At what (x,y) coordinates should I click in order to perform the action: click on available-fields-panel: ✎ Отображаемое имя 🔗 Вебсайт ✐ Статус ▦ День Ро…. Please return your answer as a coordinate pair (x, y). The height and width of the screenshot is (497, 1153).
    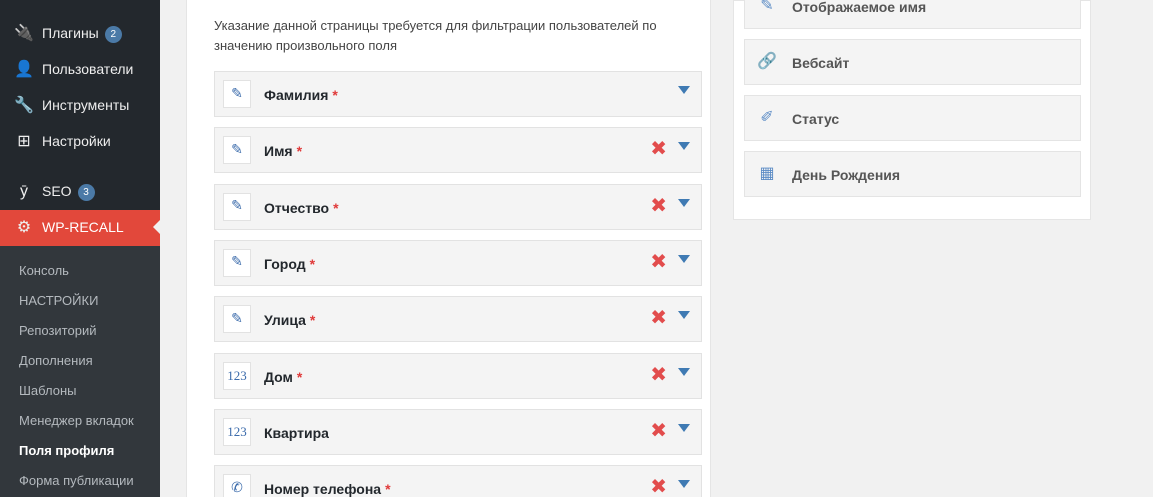
    Looking at the image, I should click on (912, 110).